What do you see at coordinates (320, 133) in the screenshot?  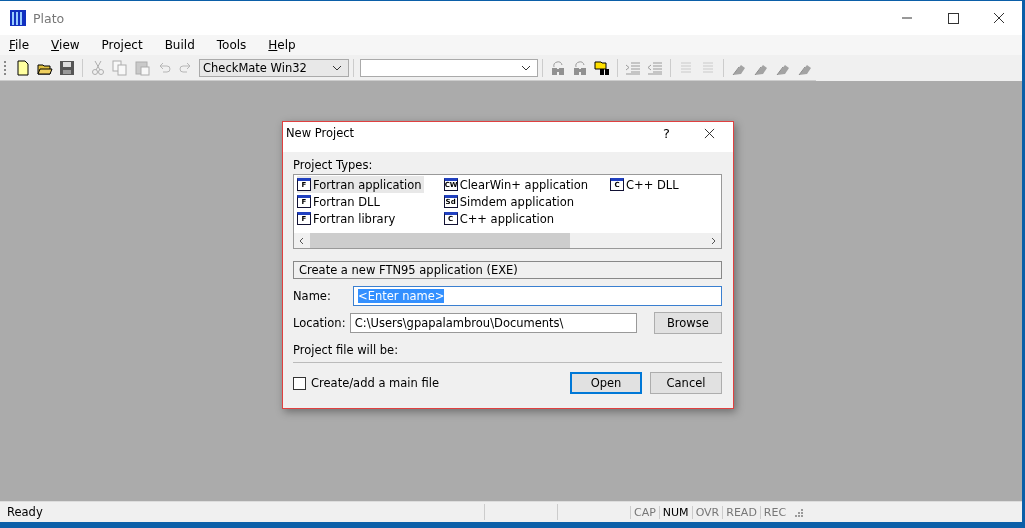 I see `dialog-title: New Project` at bounding box center [320, 133].